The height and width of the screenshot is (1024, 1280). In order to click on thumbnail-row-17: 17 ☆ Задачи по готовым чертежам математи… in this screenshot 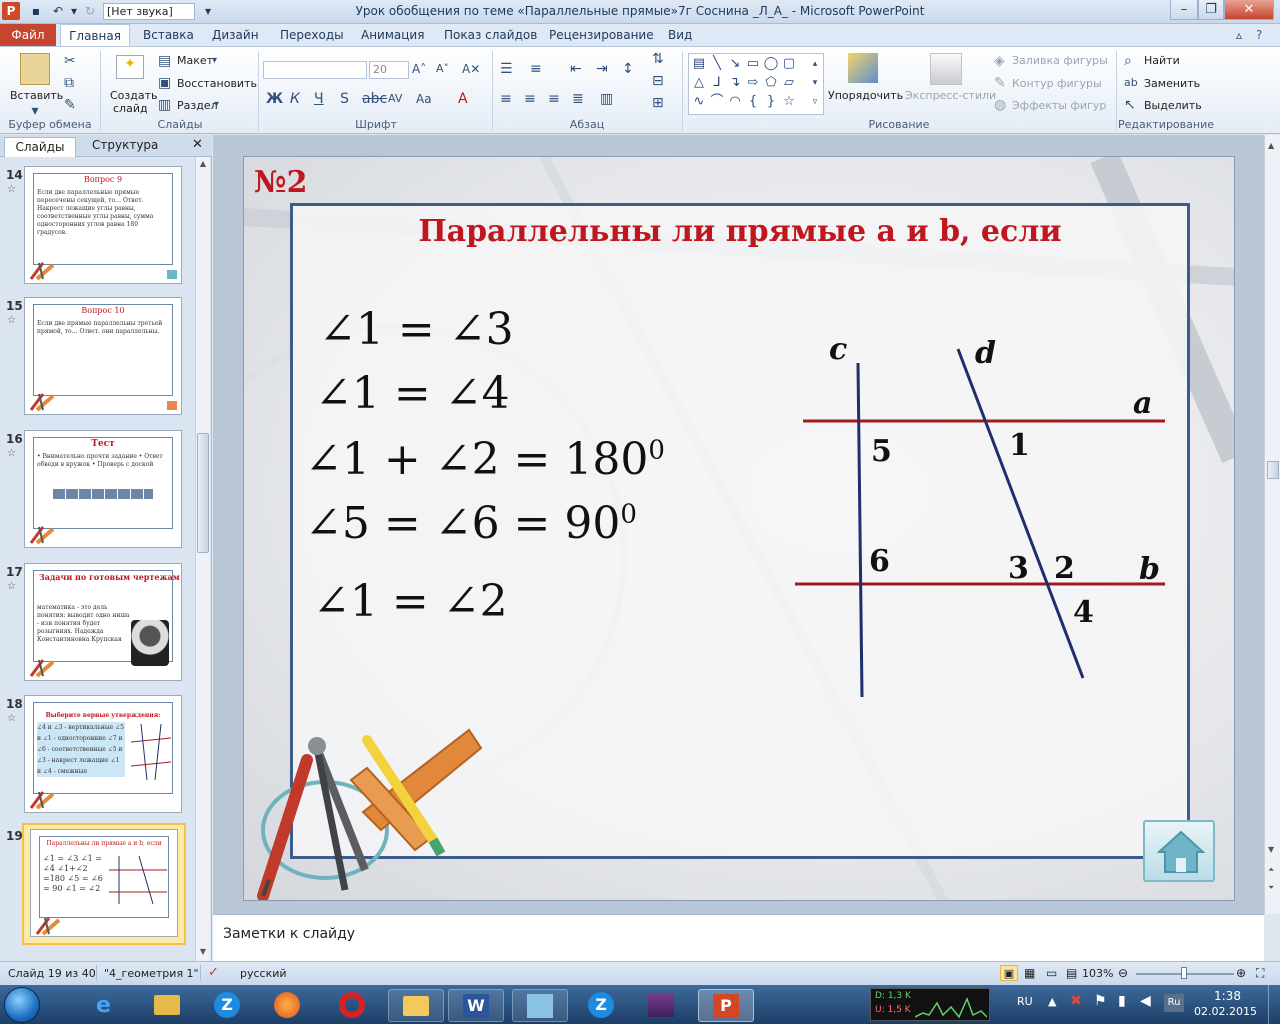, I will do `click(97, 623)`.